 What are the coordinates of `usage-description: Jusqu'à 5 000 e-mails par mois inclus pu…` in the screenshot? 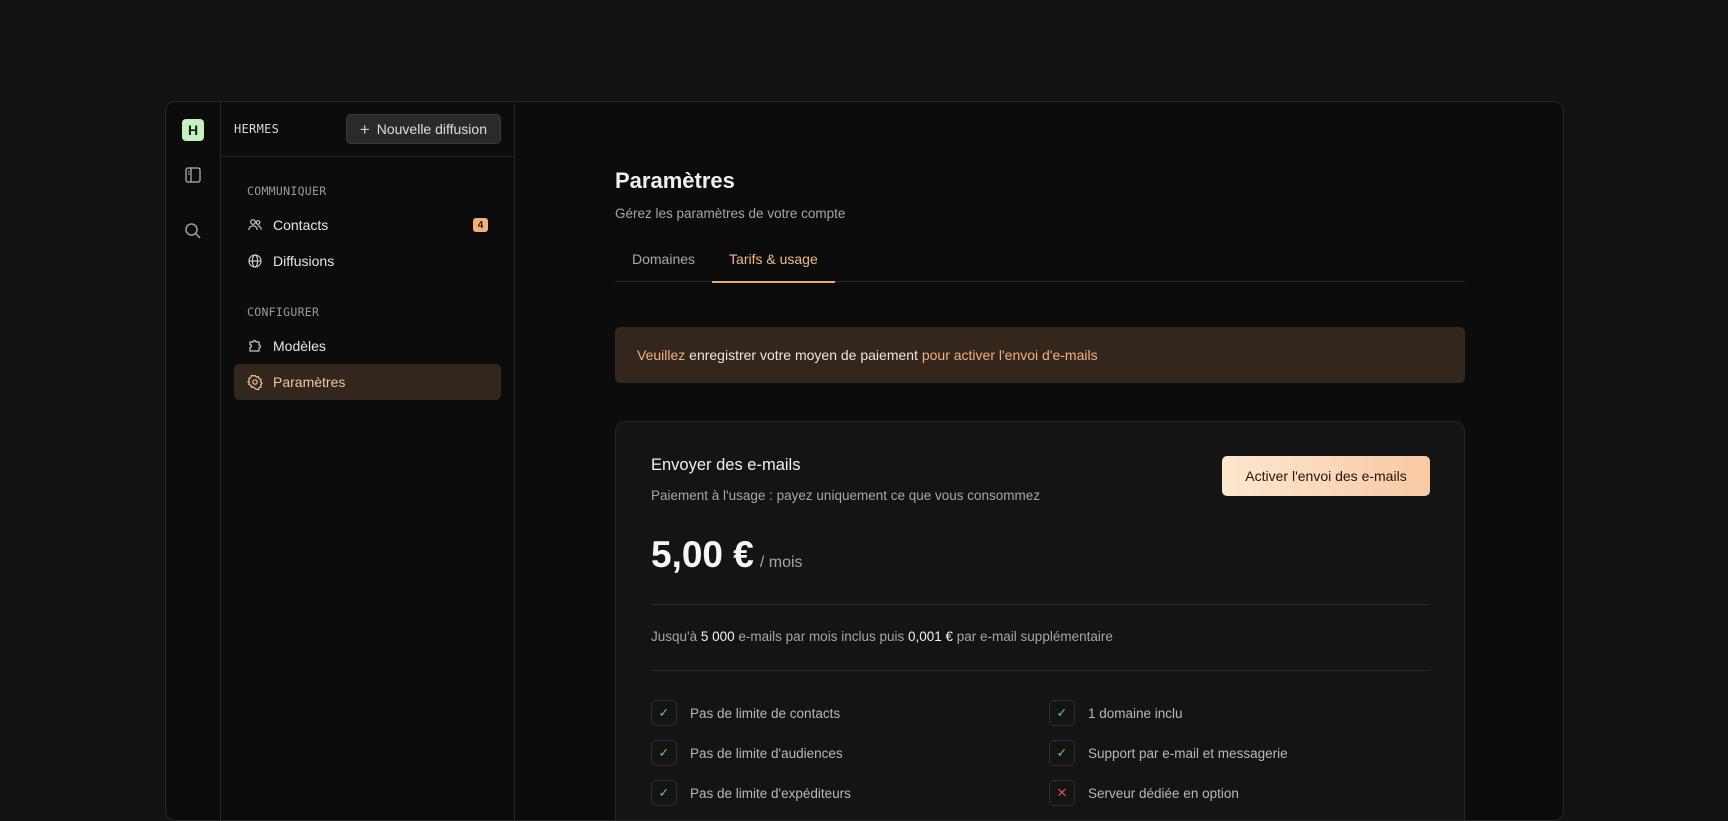 It's located at (882, 636).